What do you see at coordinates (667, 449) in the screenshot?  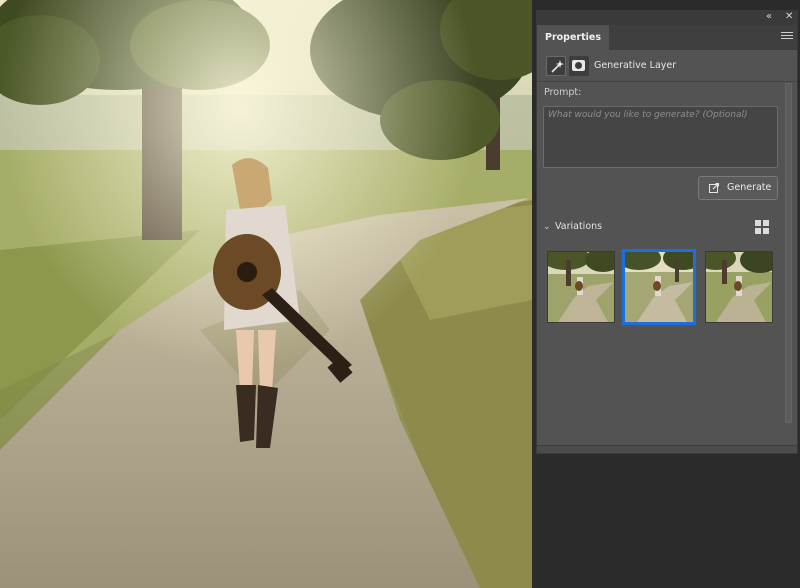 I see `panel-resize-handle` at bounding box center [667, 449].